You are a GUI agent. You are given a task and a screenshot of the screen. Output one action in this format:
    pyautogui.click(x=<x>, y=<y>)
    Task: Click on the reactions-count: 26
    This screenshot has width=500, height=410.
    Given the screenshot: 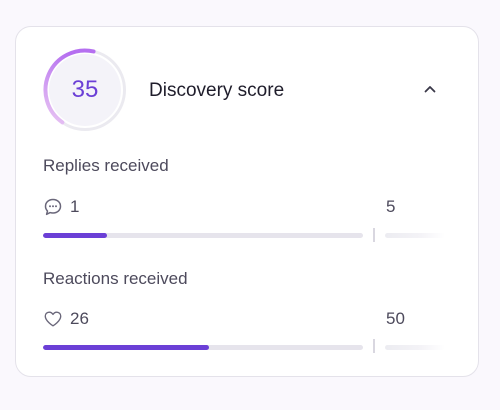 What is the action you would take?
    pyautogui.click(x=79, y=318)
    